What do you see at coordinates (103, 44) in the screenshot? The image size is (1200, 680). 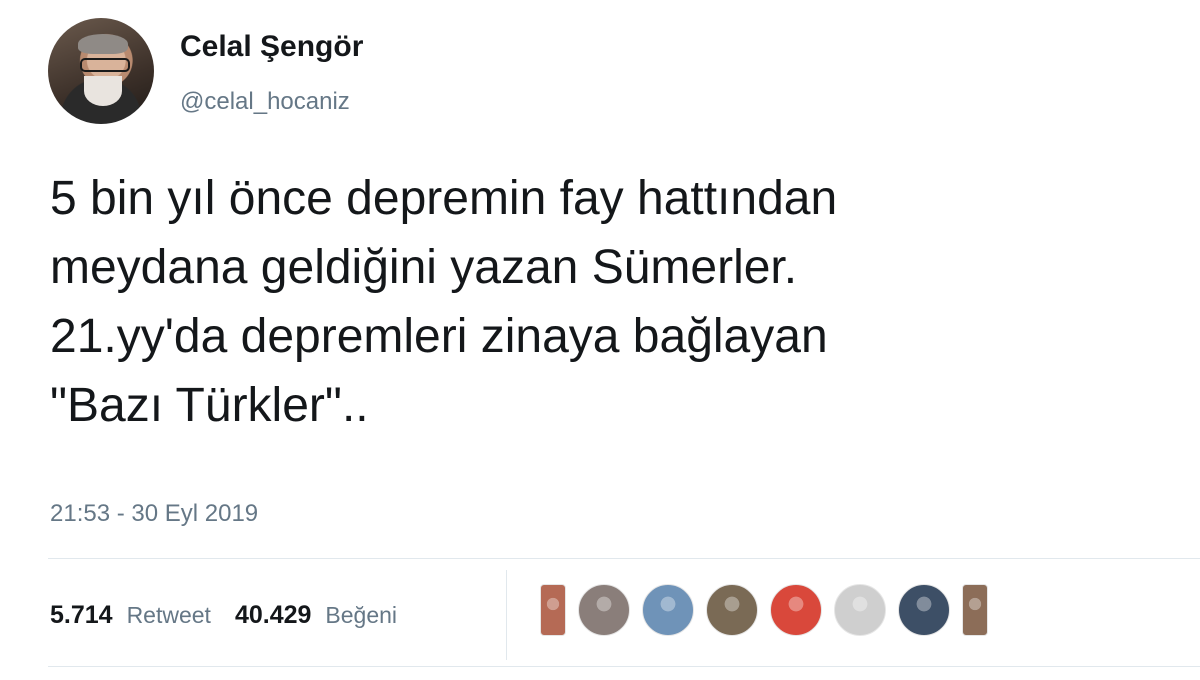 I see `avatar-hair` at bounding box center [103, 44].